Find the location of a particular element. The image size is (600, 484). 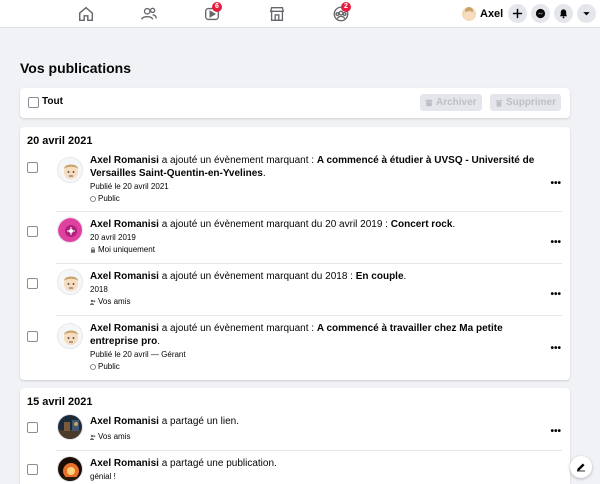

delete-button: Supprimer is located at coordinates (526, 102).